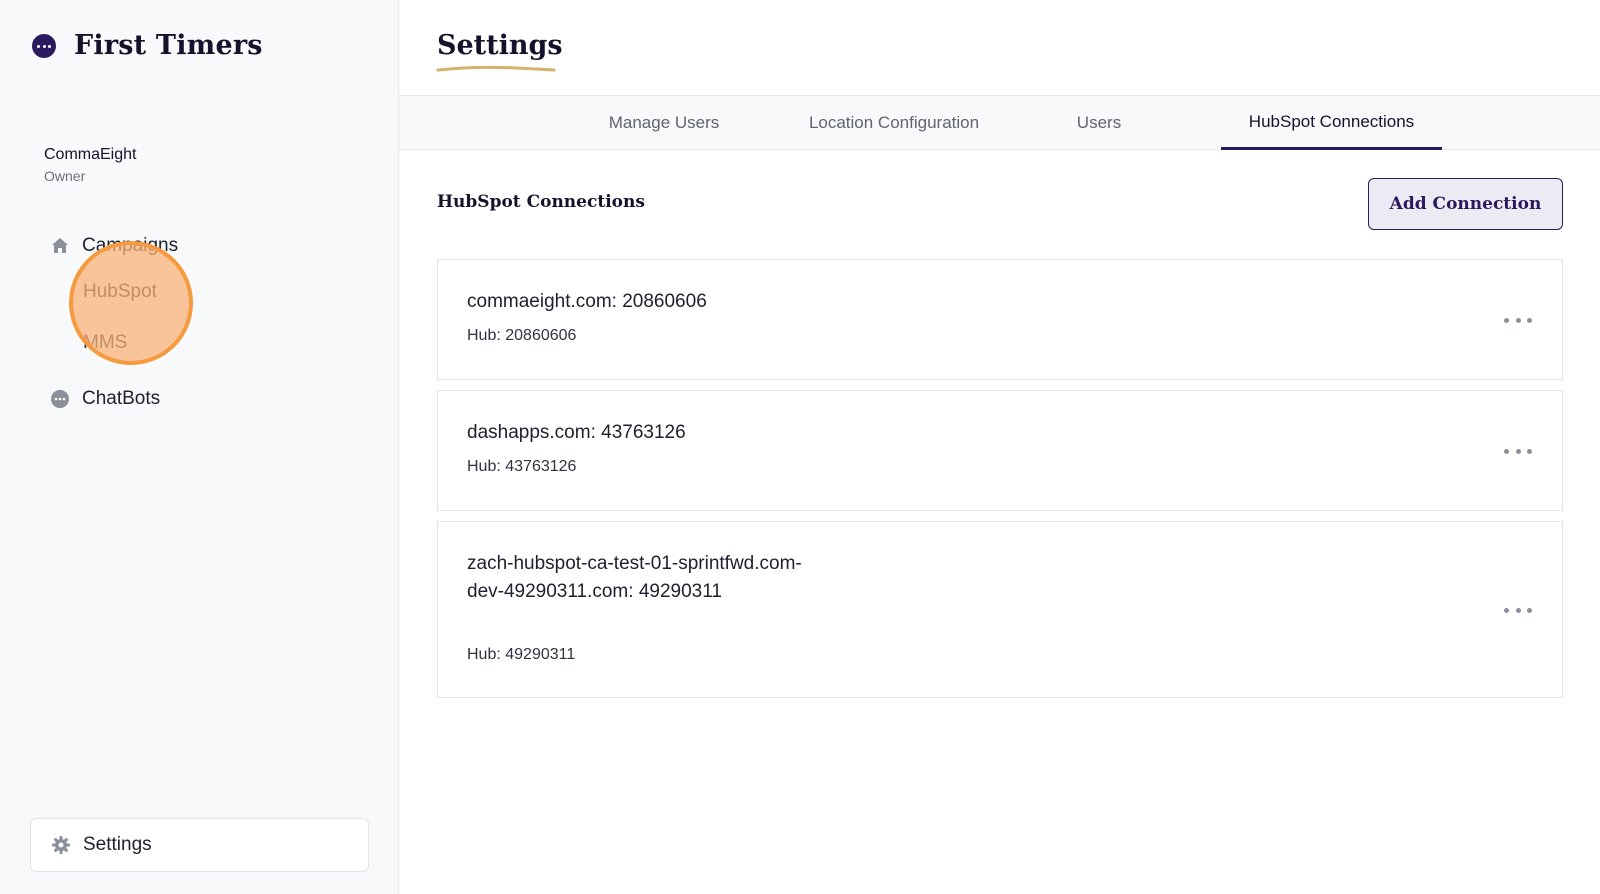  Describe the element at coordinates (664, 123) in the screenshot. I see `tab-manage-users: Manage Users` at that location.